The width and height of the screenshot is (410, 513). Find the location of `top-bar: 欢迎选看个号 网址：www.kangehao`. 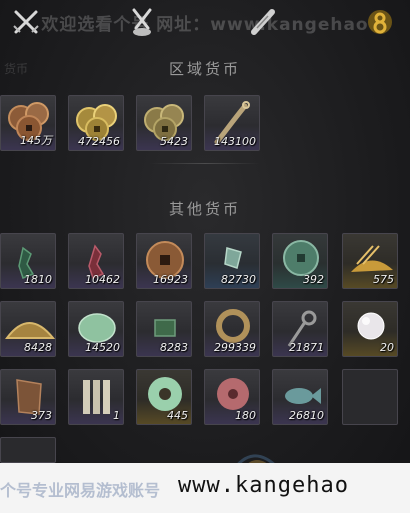

top-bar: 欢迎选看个号 网址：www.kangehao is located at coordinates (205, 24).